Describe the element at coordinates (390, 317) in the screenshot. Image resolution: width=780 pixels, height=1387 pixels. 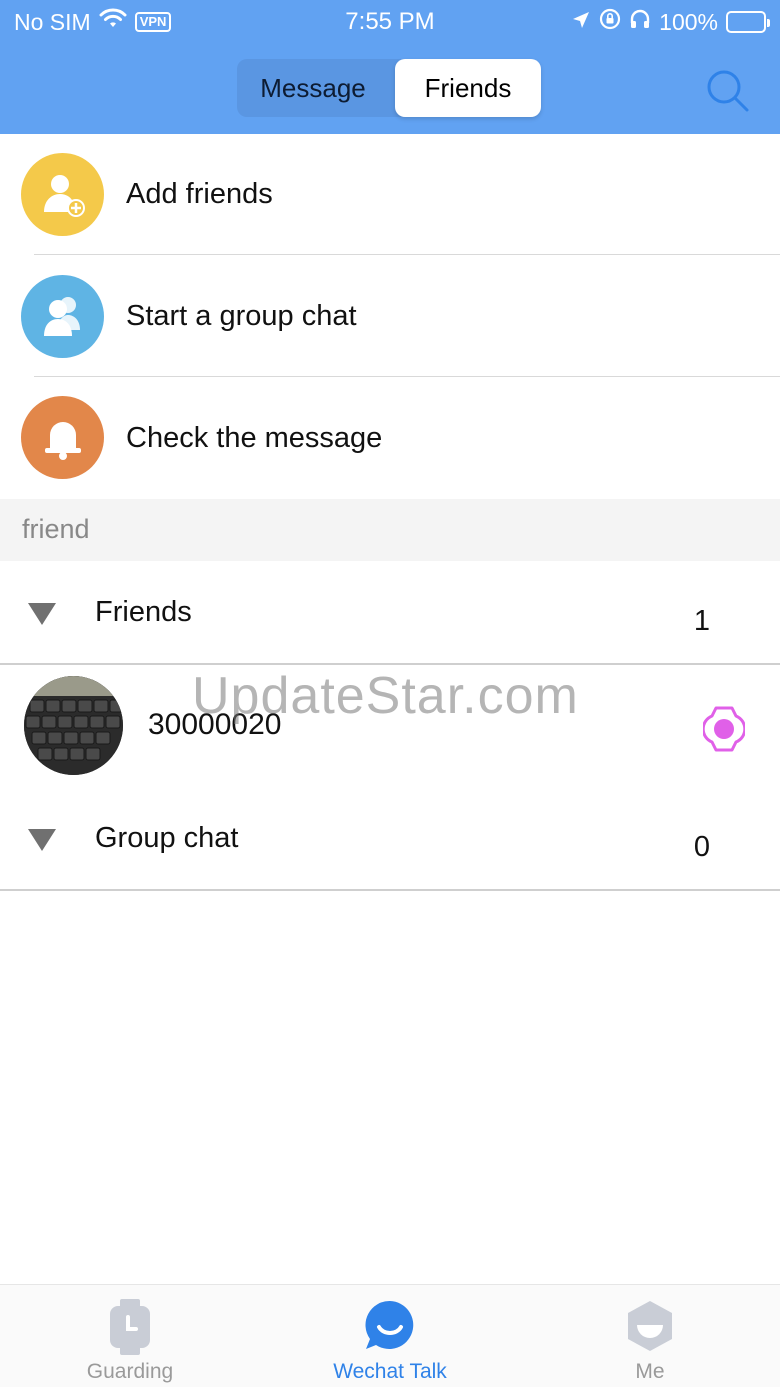
I see `start-group-chat-row: Start a group chat` at that location.